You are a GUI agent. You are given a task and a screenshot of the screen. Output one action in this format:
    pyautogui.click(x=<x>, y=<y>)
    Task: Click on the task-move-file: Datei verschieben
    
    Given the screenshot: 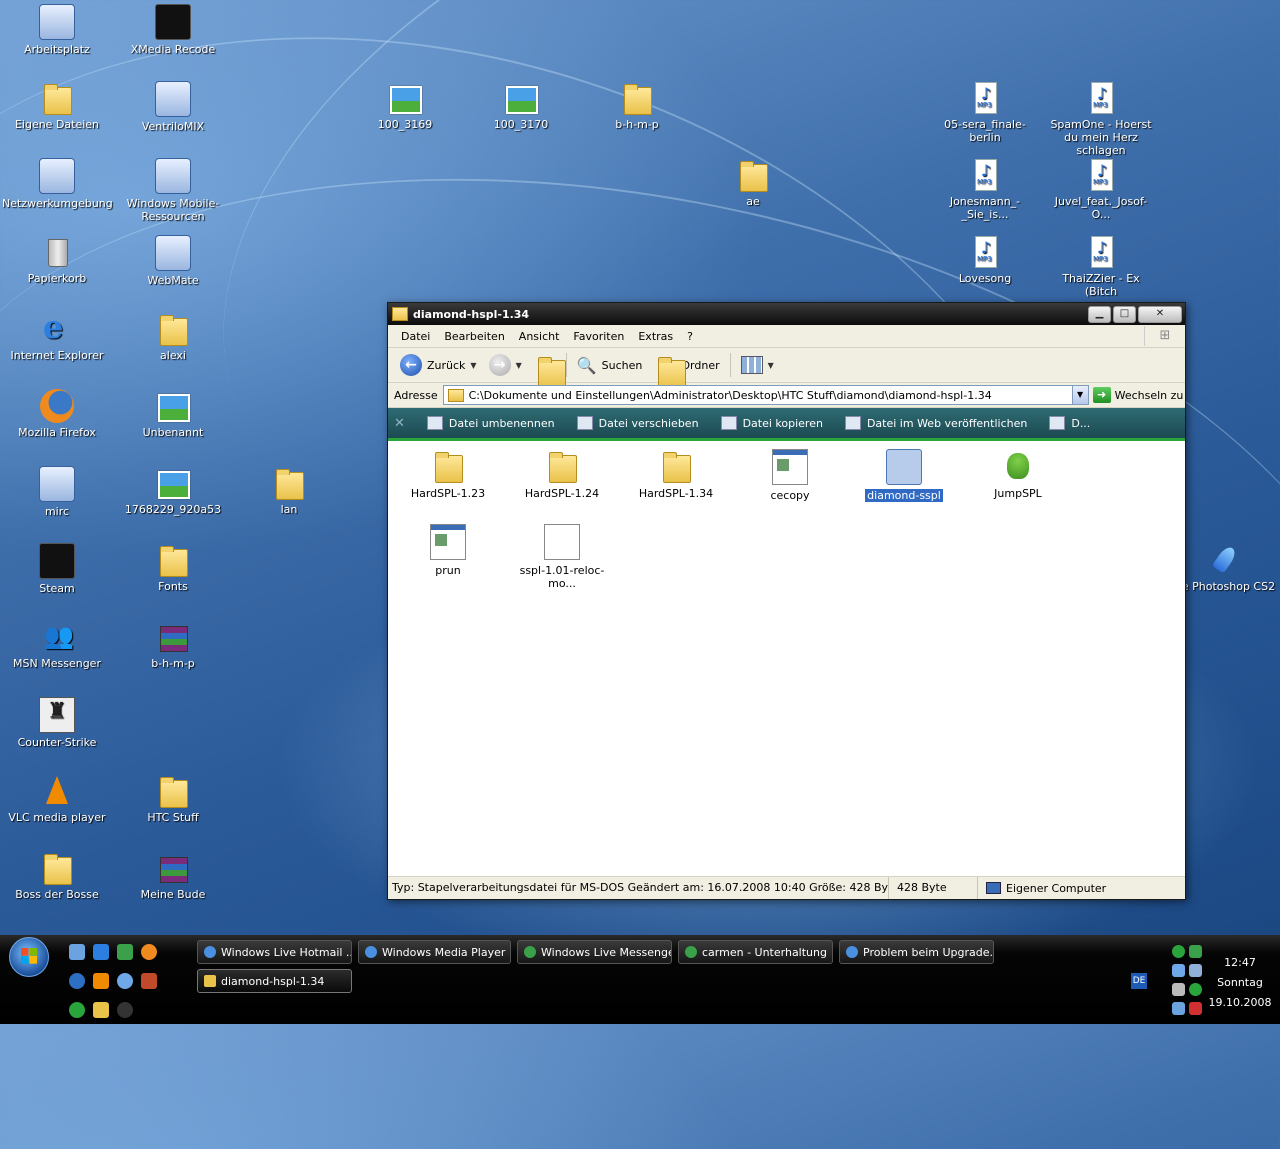 What is the action you would take?
    pyautogui.click(x=637, y=423)
    